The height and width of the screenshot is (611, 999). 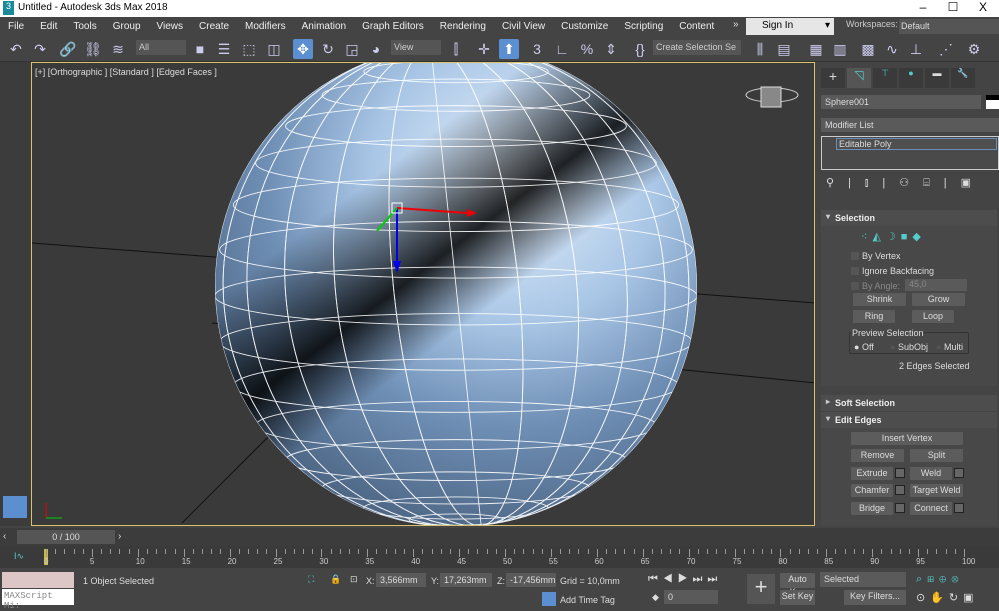 I want to click on place-icon: ◕, so click(x=376, y=49).